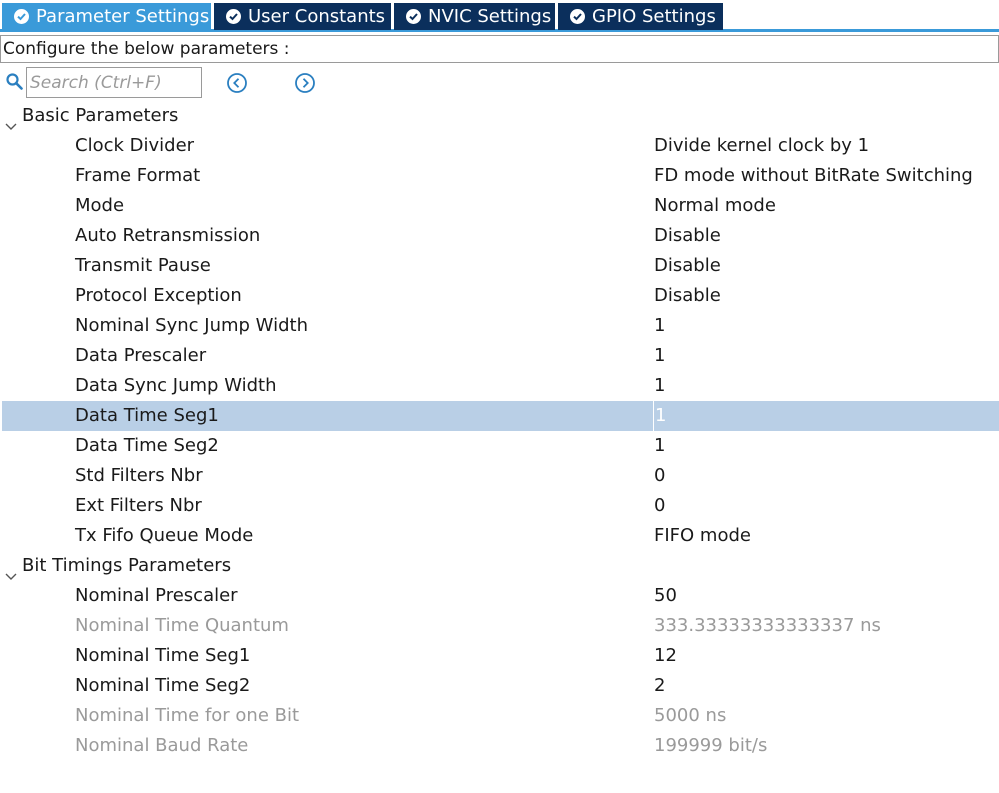 Image resolution: width=999 pixels, height=793 pixels. I want to click on param-name: Tx Fifo Queue Mode, so click(164, 535).